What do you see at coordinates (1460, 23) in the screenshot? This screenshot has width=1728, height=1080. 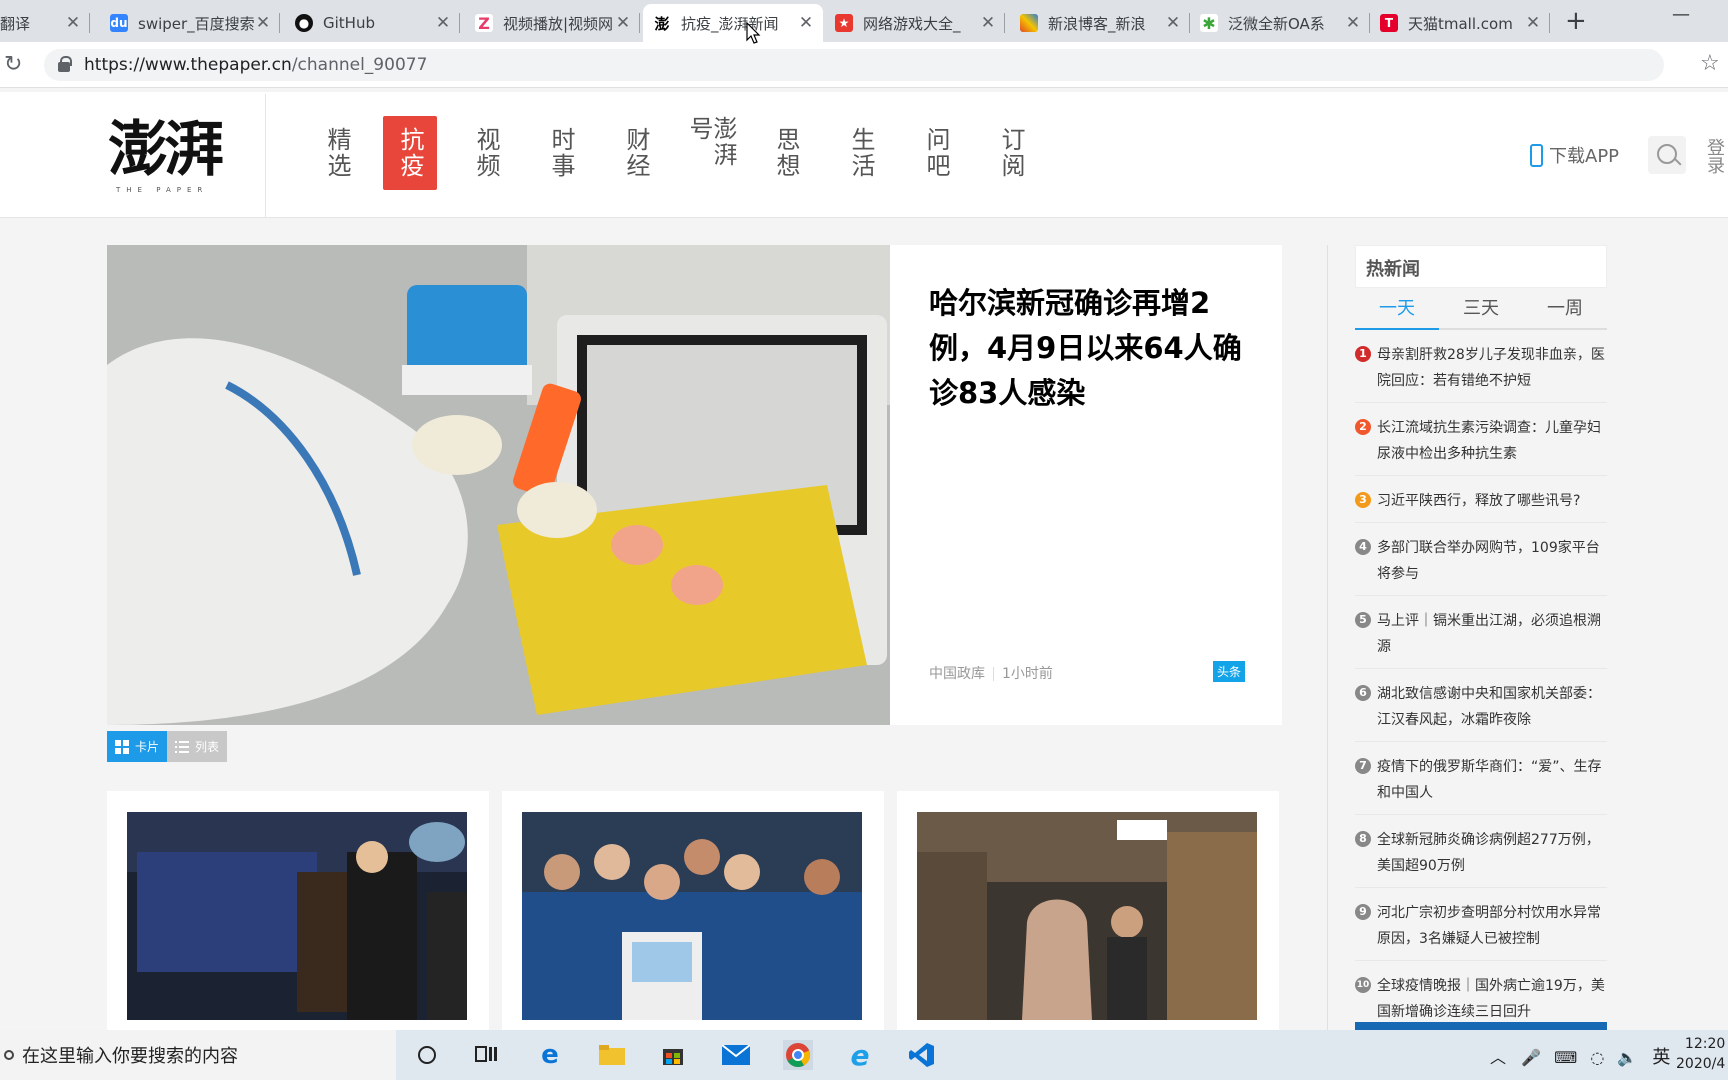 I see `browser-tab: T 天猫tmall.com ✕` at bounding box center [1460, 23].